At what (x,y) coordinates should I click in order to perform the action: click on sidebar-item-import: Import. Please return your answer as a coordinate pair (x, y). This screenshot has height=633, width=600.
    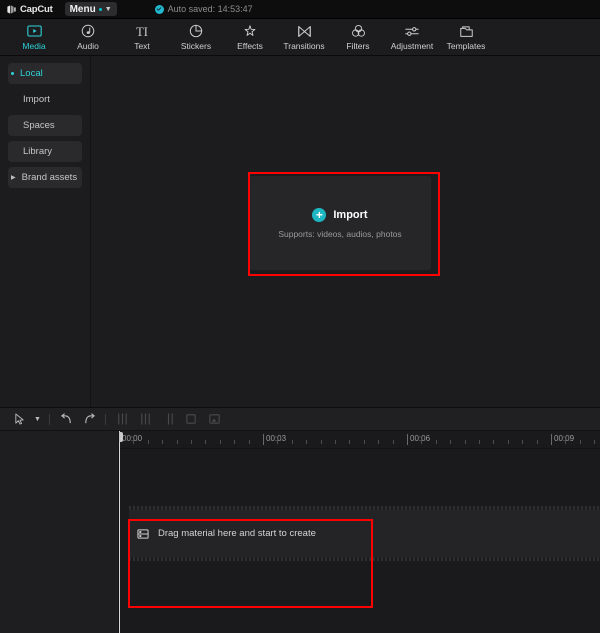
    Looking at the image, I should click on (45, 99).